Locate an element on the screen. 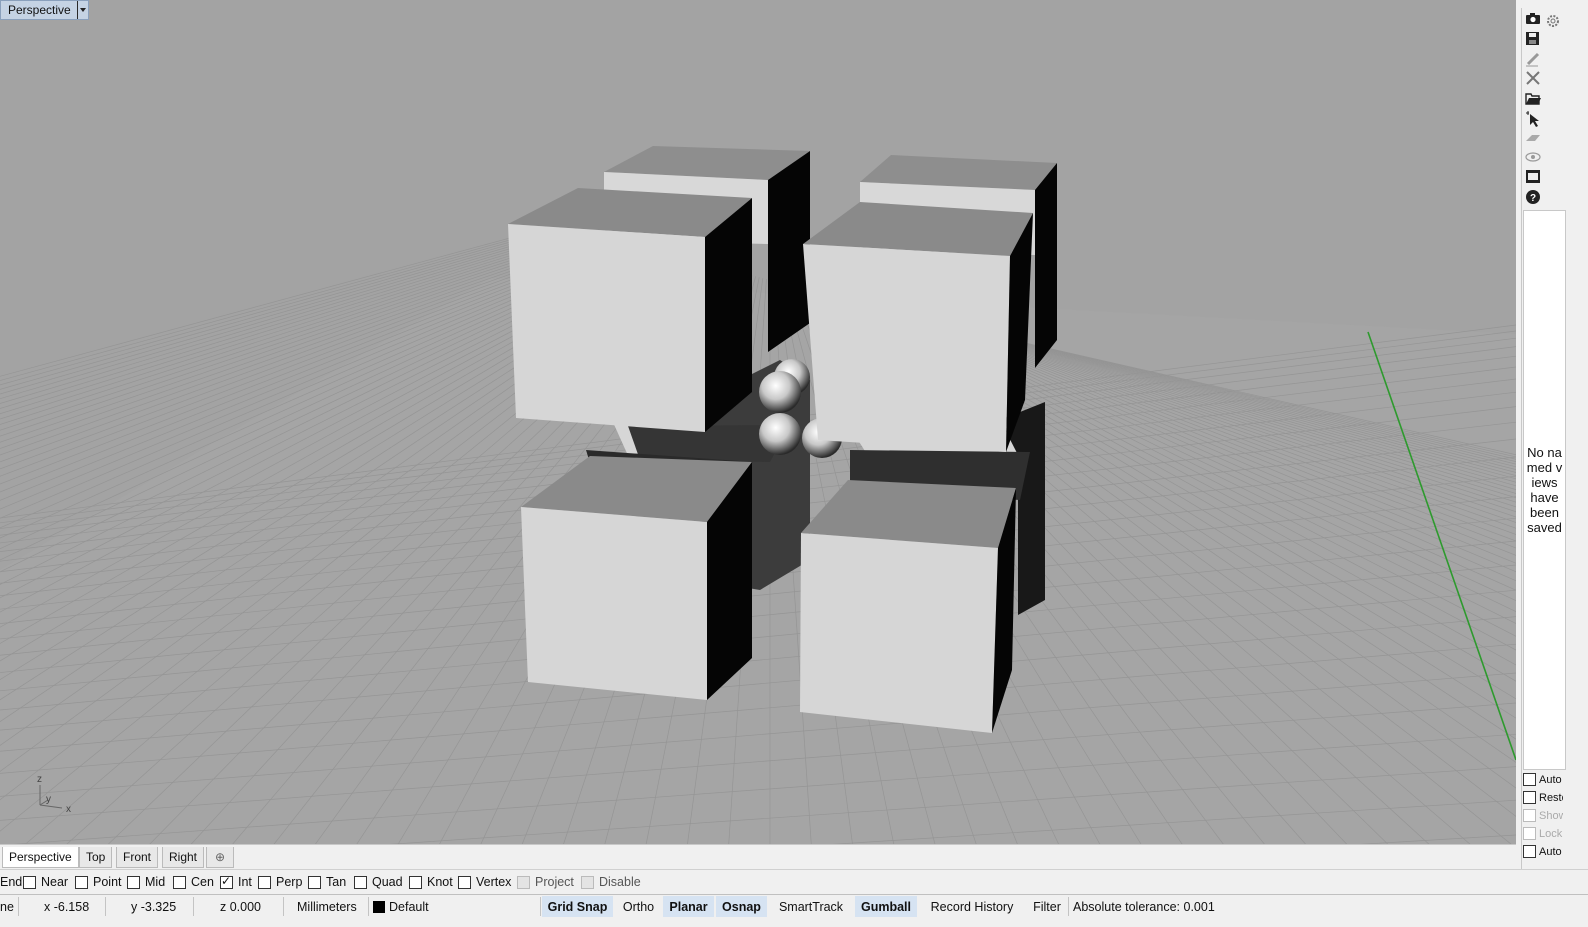  film-icon is located at coordinates (1533, 176).